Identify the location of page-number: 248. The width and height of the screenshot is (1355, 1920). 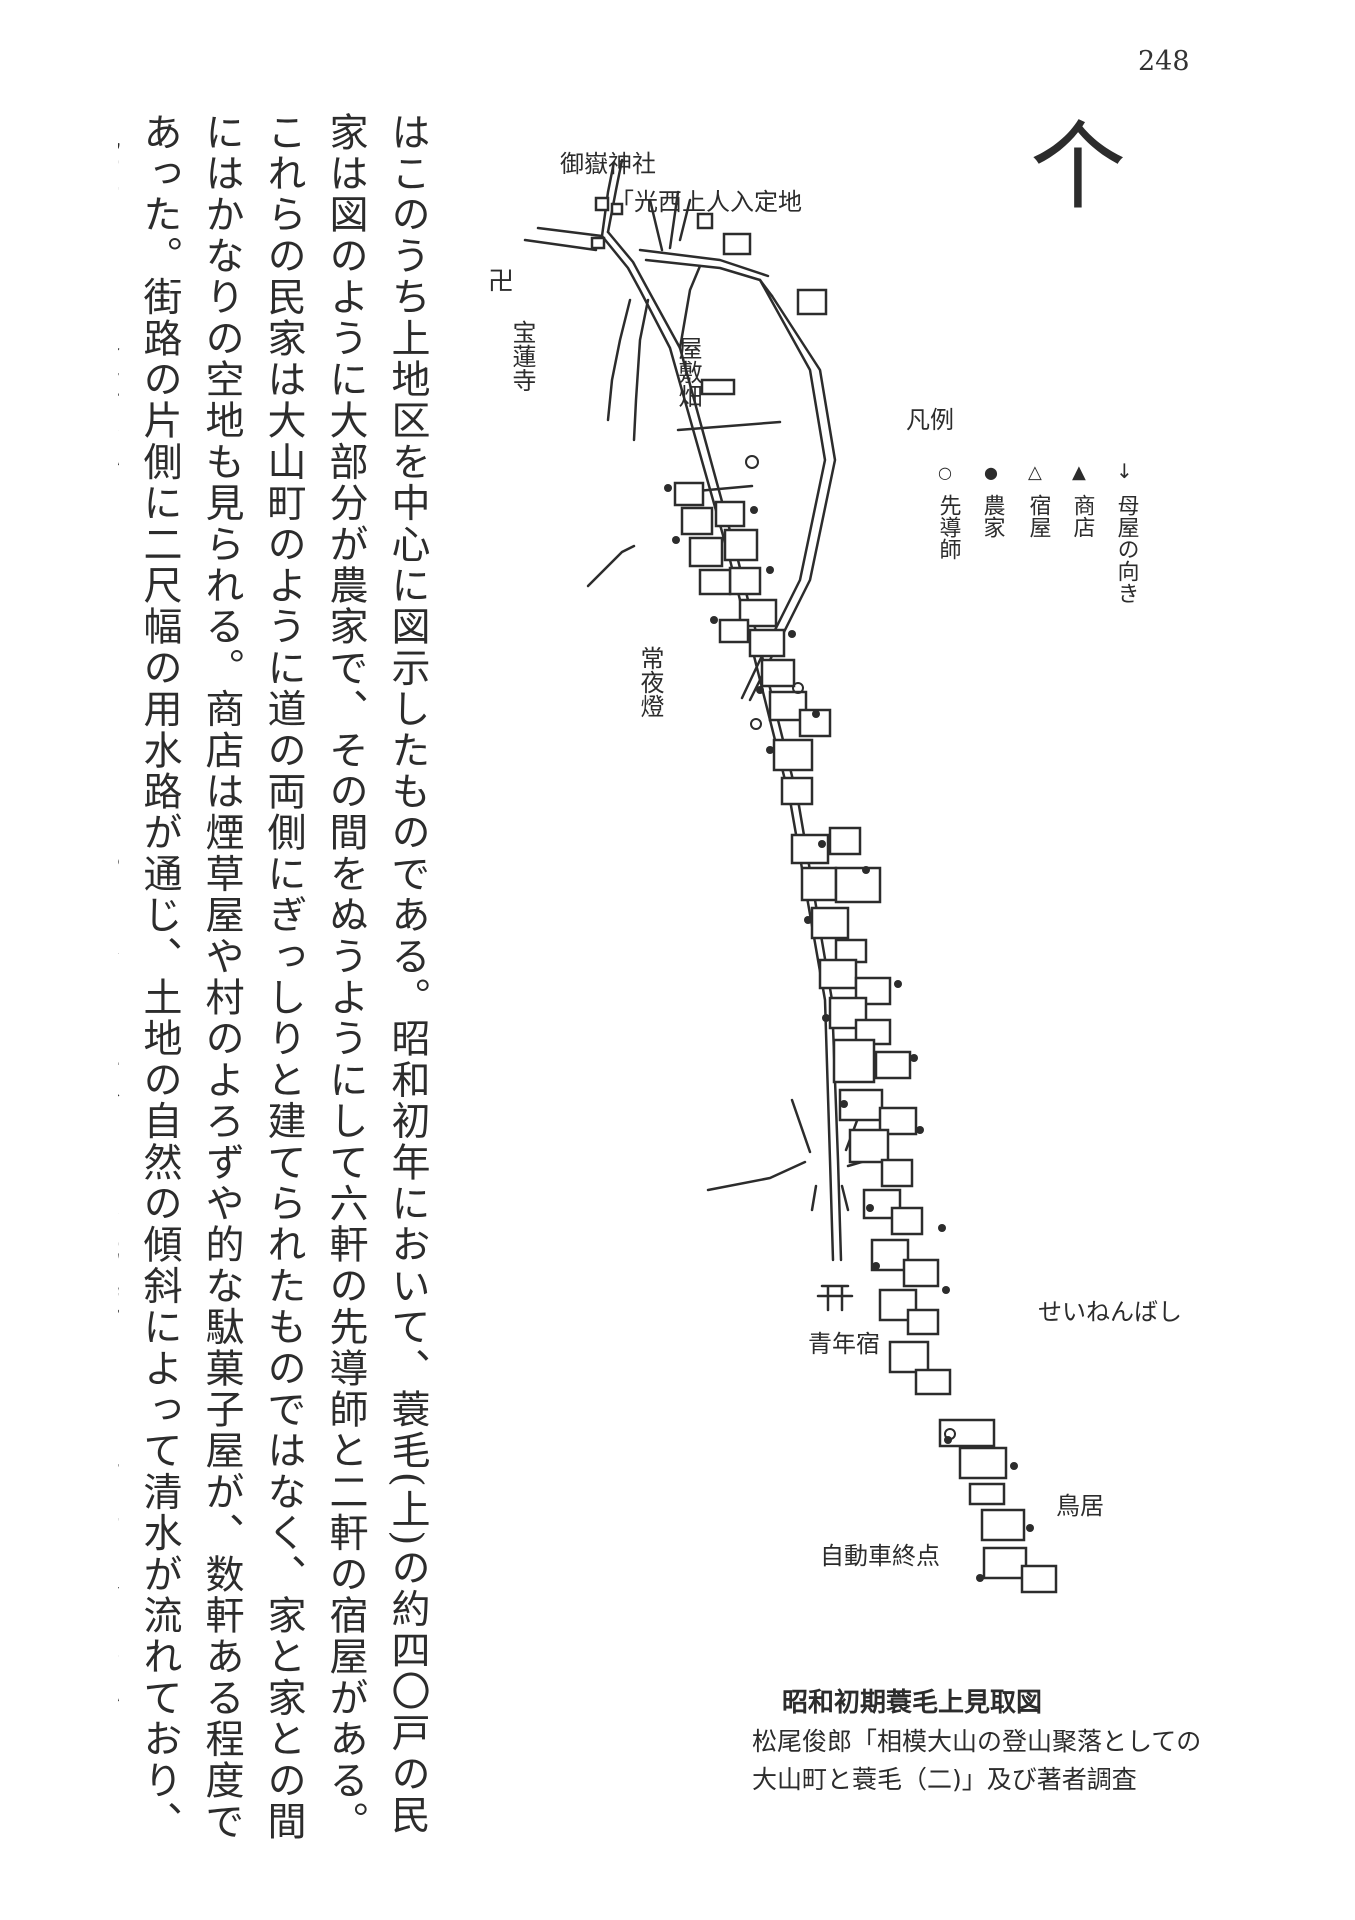
(1164, 61).